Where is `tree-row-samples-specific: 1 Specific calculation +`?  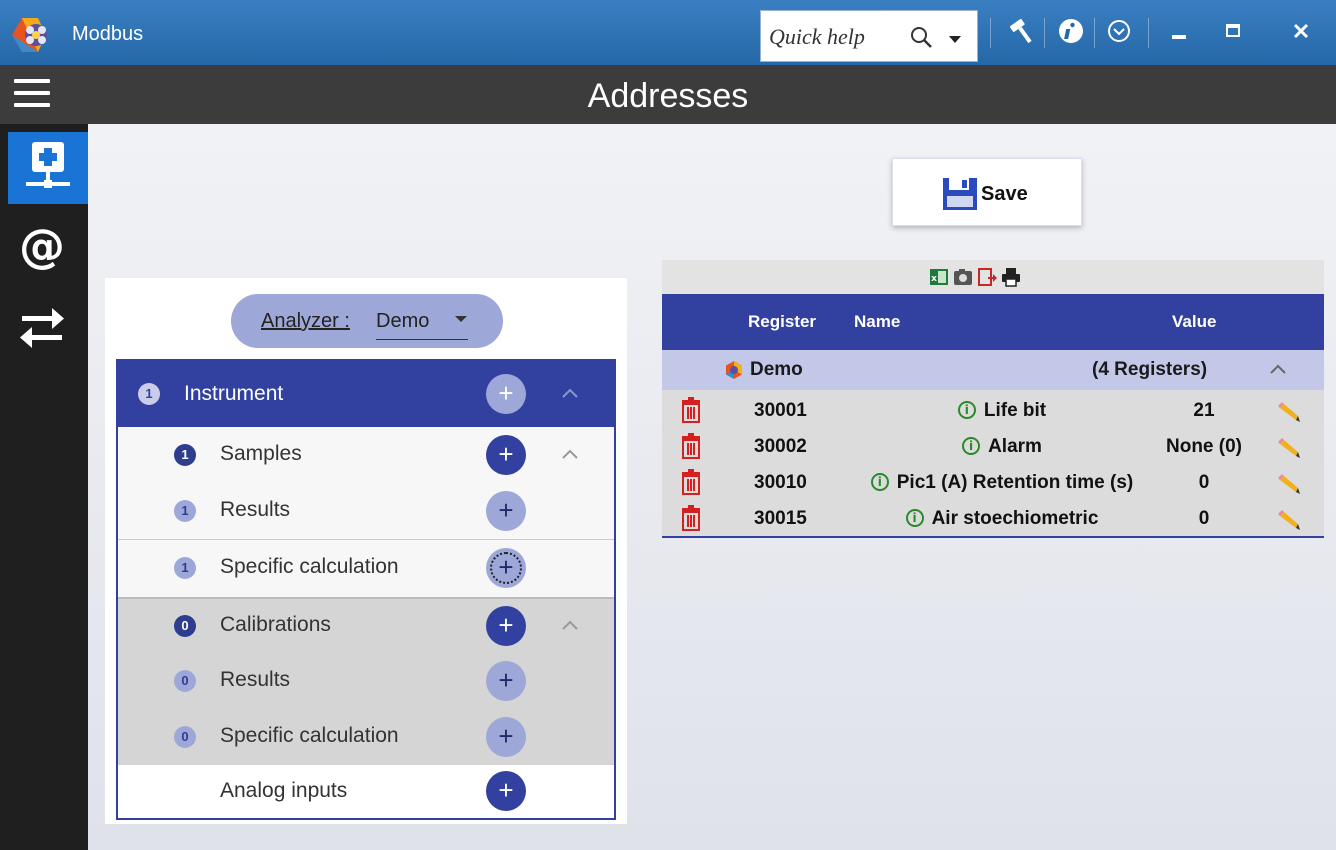
tree-row-samples-specific: 1 Specific calculation + is located at coordinates (366, 568).